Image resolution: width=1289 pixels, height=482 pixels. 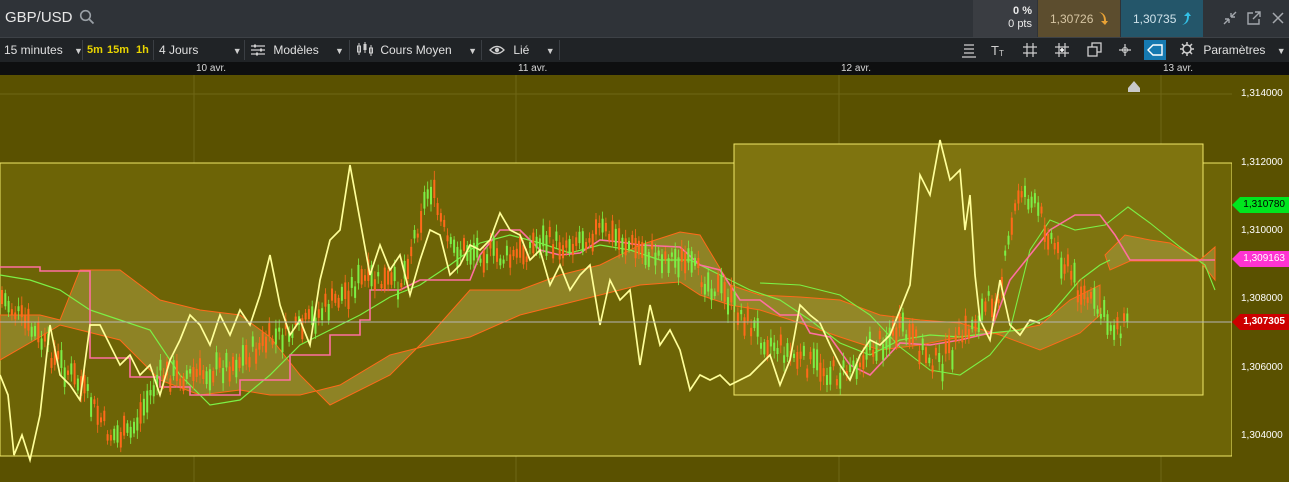 I want to click on tag-icon, so click(x=1155, y=50).